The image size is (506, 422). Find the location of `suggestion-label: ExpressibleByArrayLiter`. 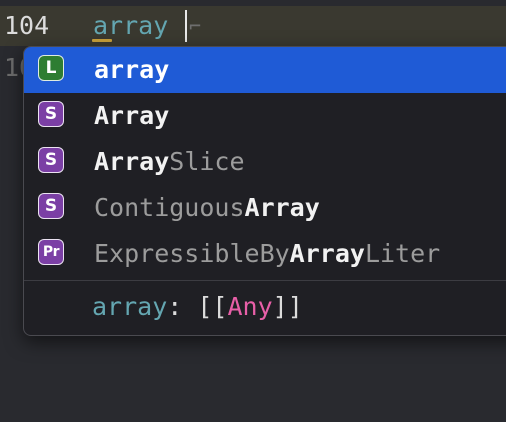

suggestion-label: ExpressibleByArrayLiter is located at coordinates (267, 254).